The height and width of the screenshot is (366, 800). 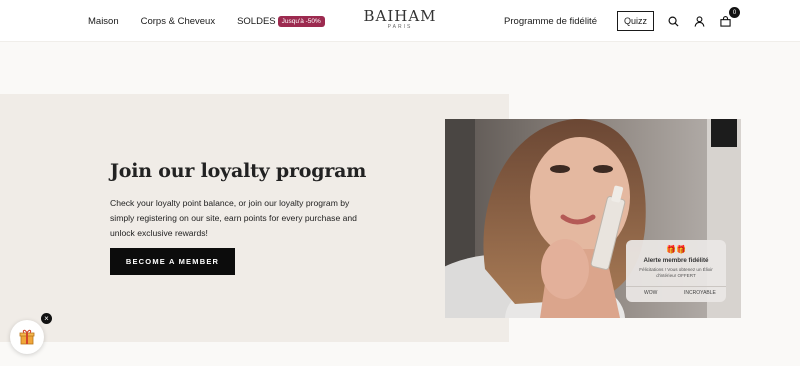 I want to click on cart-count-badge: 0, so click(x=734, y=12).